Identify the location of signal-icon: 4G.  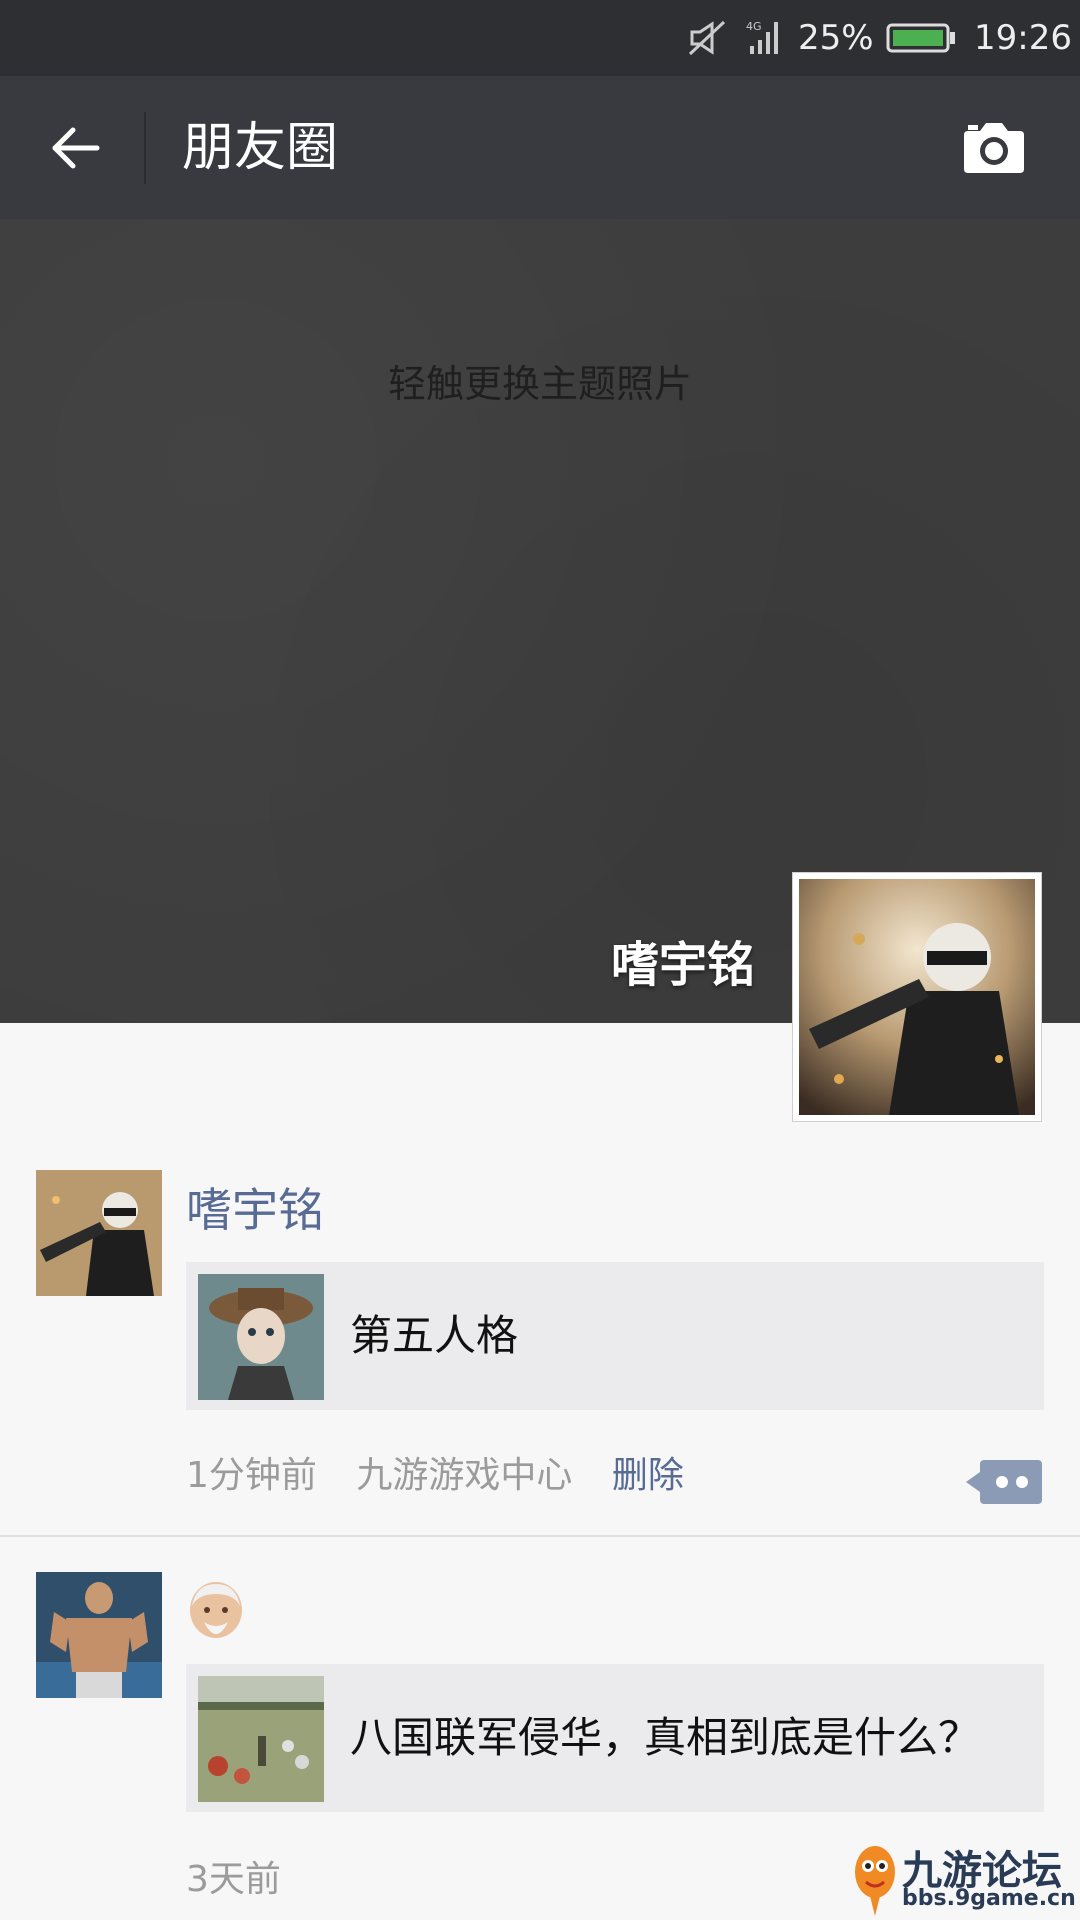
(766, 38).